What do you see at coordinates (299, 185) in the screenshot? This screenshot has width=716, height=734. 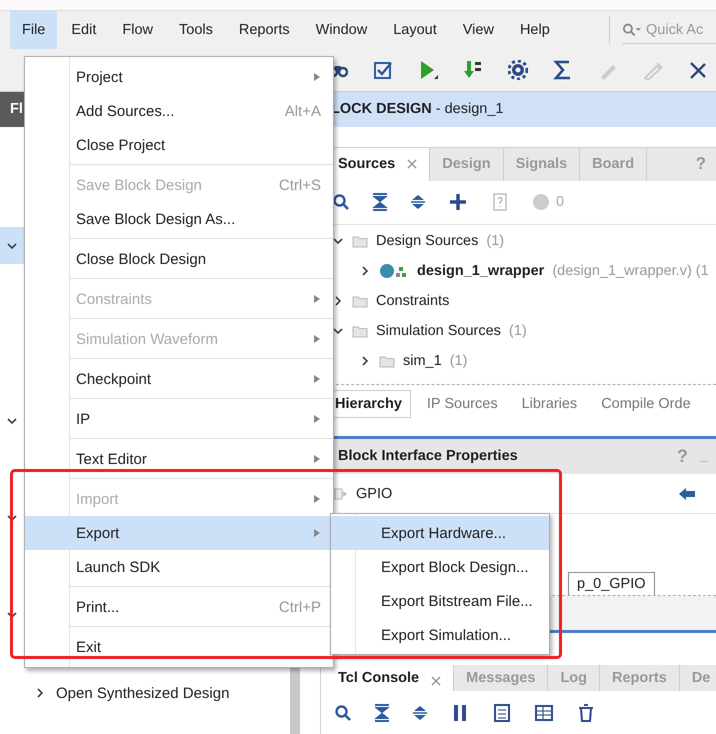 I see `shortcut-label: Ctrl+S` at bounding box center [299, 185].